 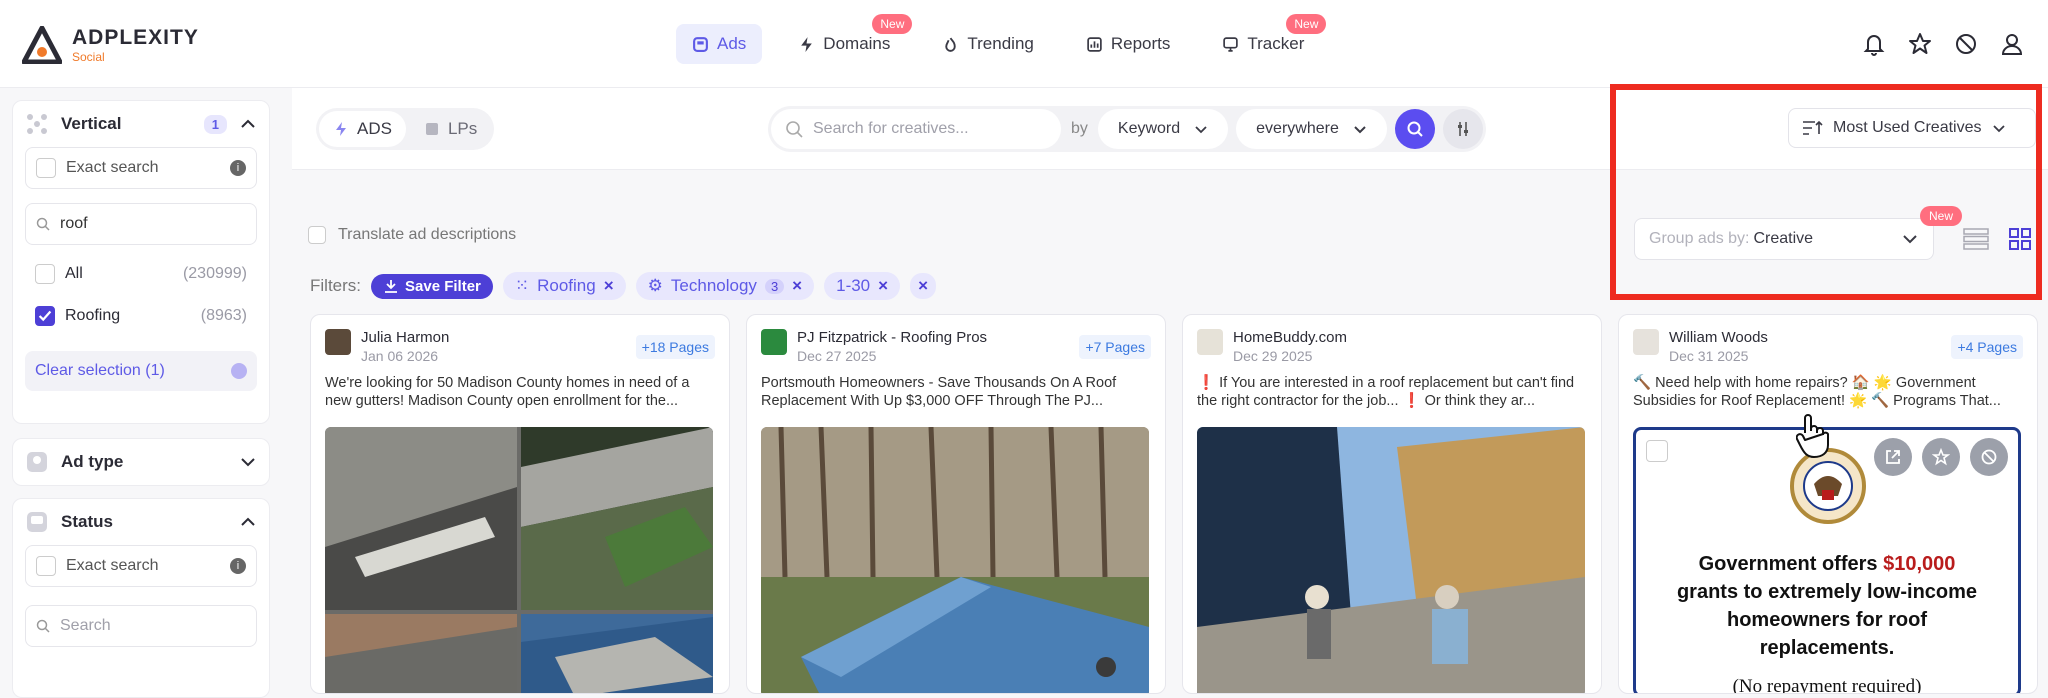 I want to click on tab-ads: ADS, so click(x=362, y=129).